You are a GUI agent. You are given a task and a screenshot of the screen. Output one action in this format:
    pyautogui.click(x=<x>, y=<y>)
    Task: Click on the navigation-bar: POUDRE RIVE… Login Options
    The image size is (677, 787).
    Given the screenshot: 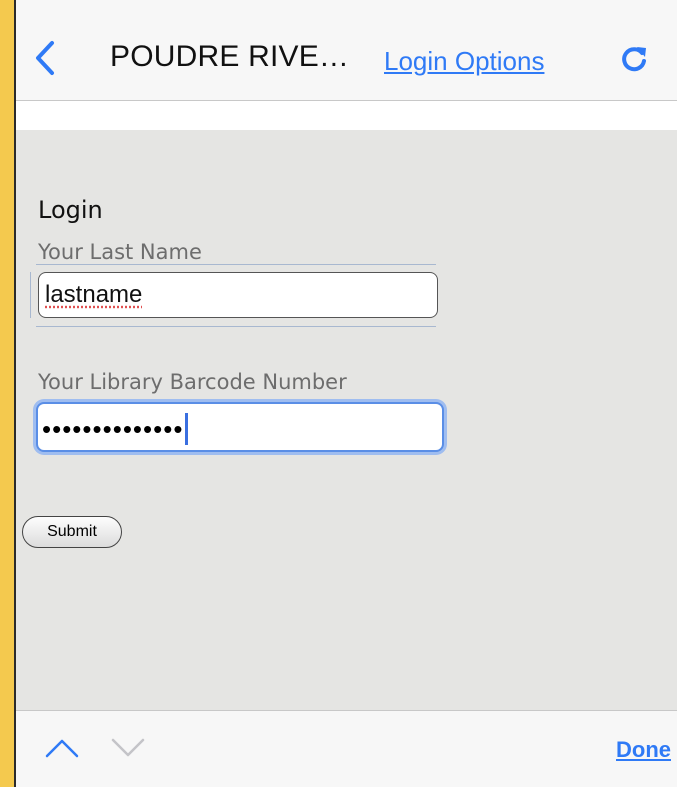 What is the action you would take?
    pyautogui.click(x=346, y=50)
    